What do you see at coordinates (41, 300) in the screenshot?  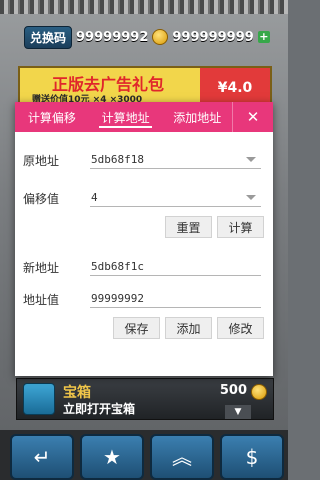 I see `address-value-label: 地址值` at bounding box center [41, 300].